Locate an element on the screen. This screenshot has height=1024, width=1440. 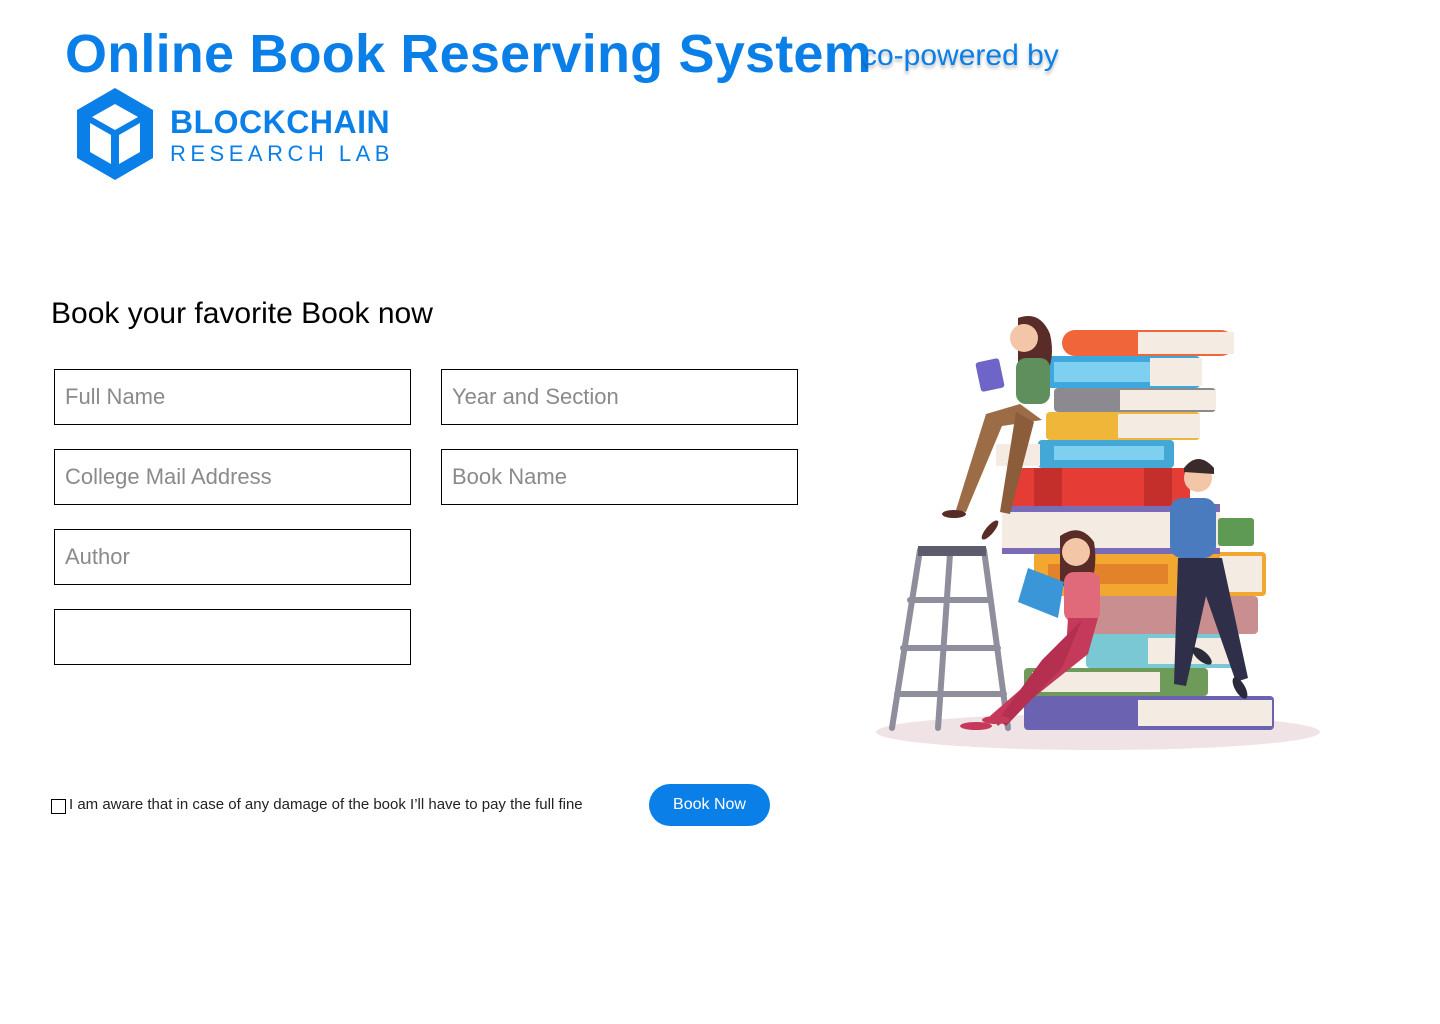
full-name-input is located at coordinates (232, 397).